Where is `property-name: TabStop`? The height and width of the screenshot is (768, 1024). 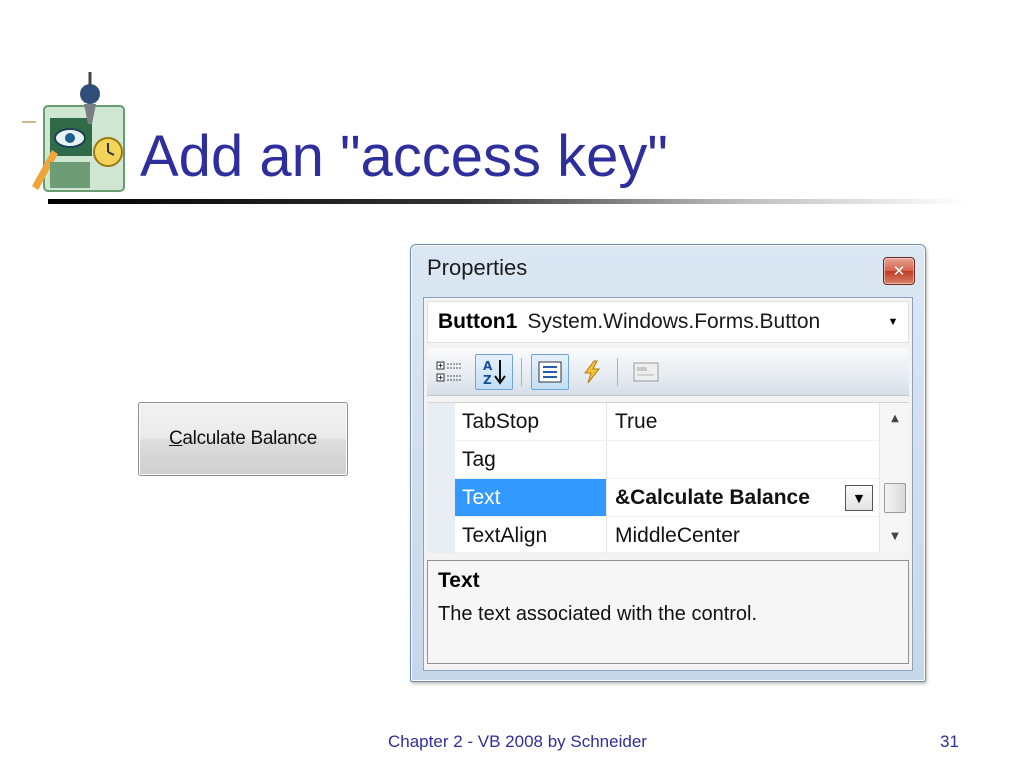 property-name: TabStop is located at coordinates (531, 421).